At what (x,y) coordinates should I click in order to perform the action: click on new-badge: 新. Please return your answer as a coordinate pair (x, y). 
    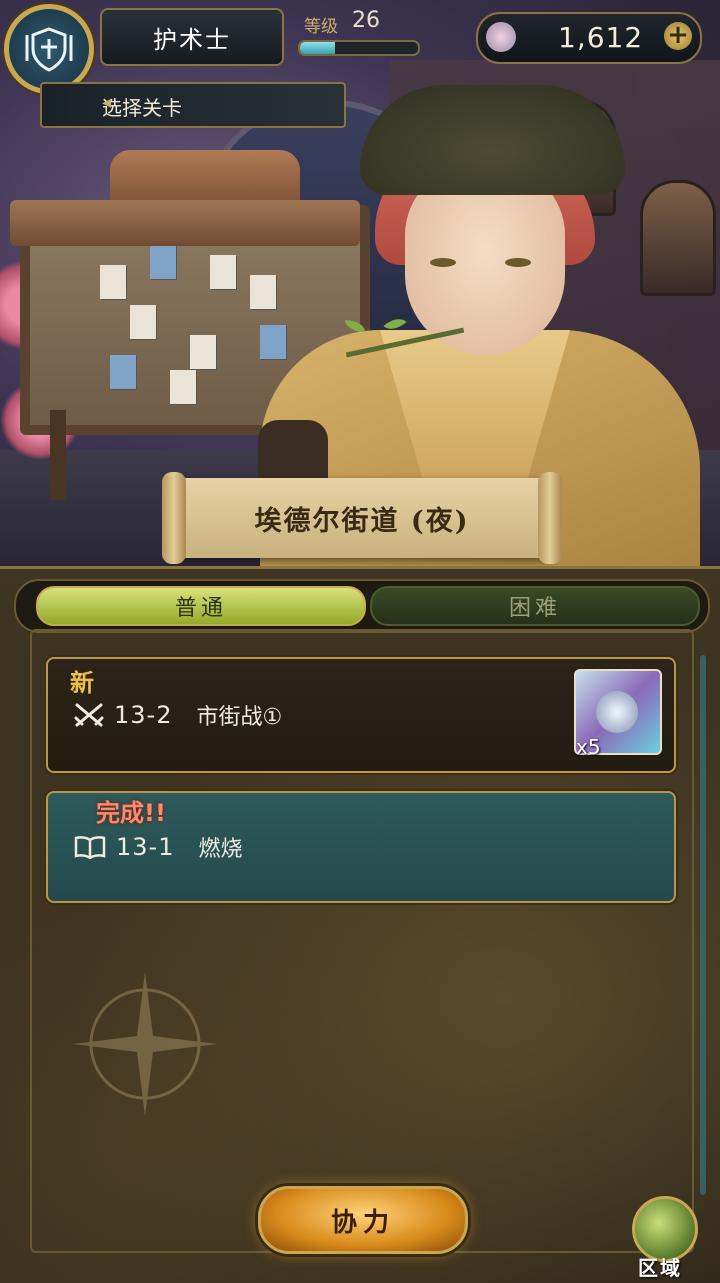
    Looking at the image, I should click on (82, 683).